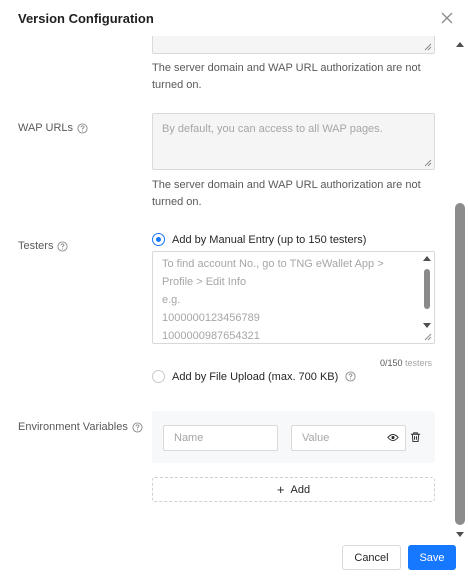  I want to click on radio-manual-entry-label: Add by Manual Entry (up to 150 testers), so click(269, 239).